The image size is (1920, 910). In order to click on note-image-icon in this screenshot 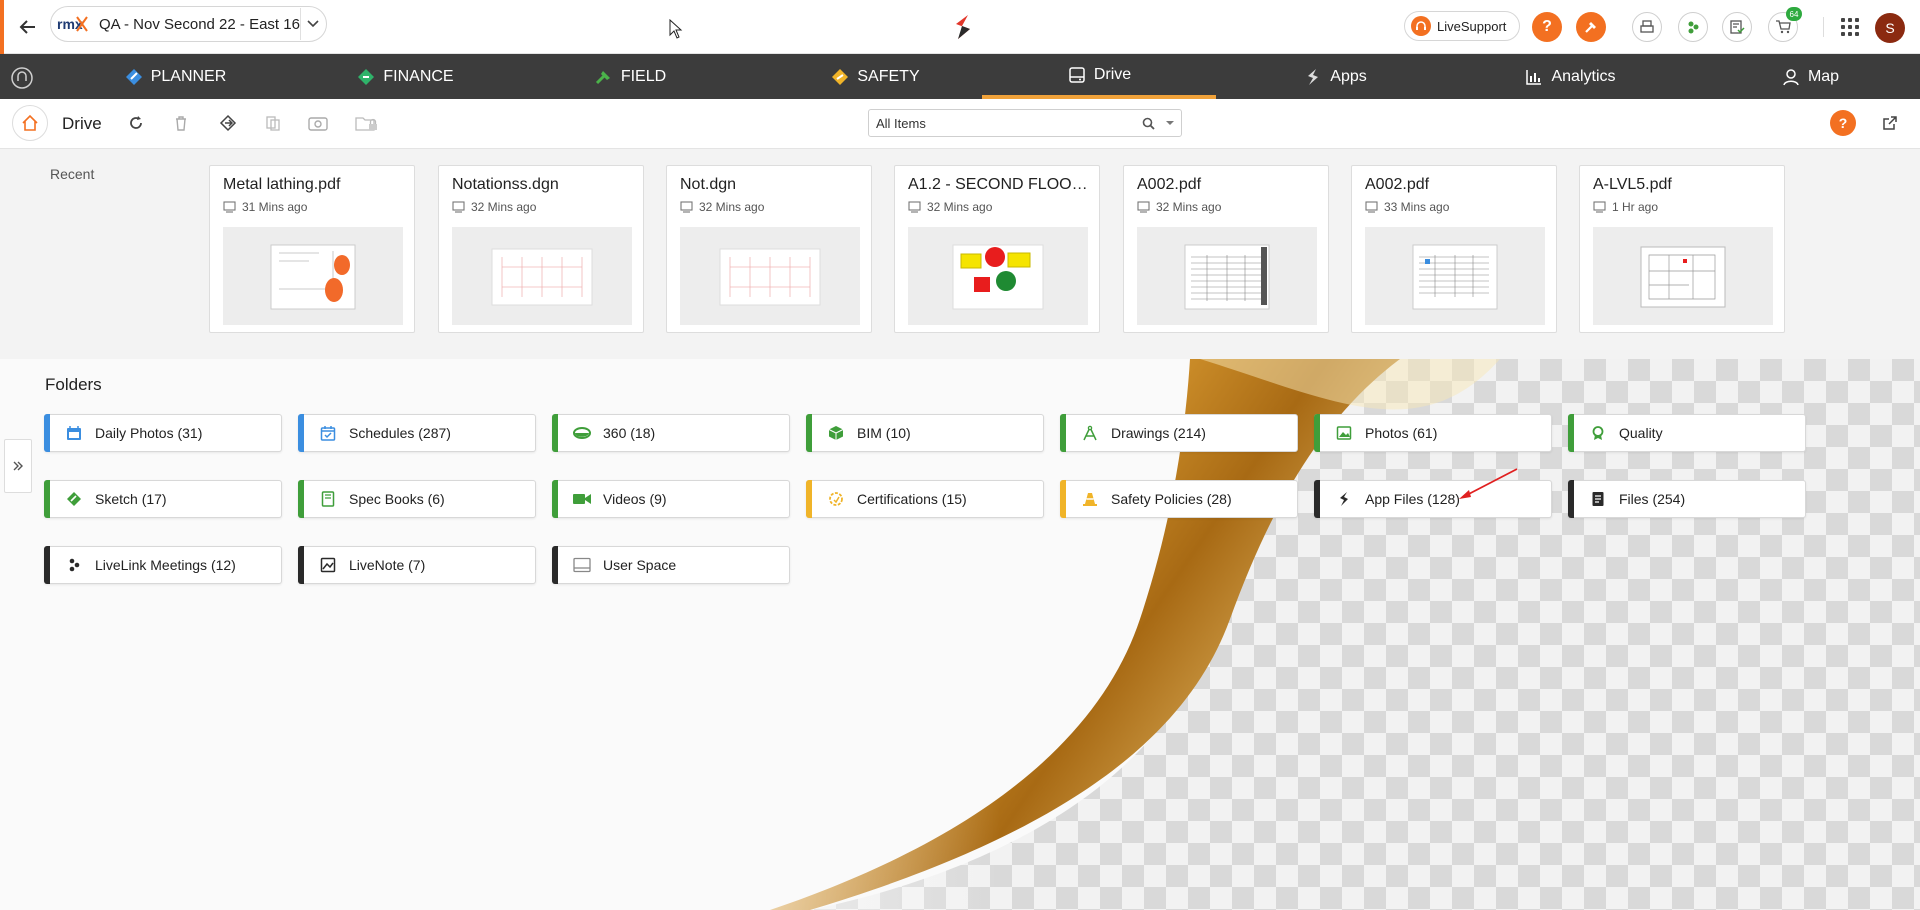, I will do `click(328, 565)`.